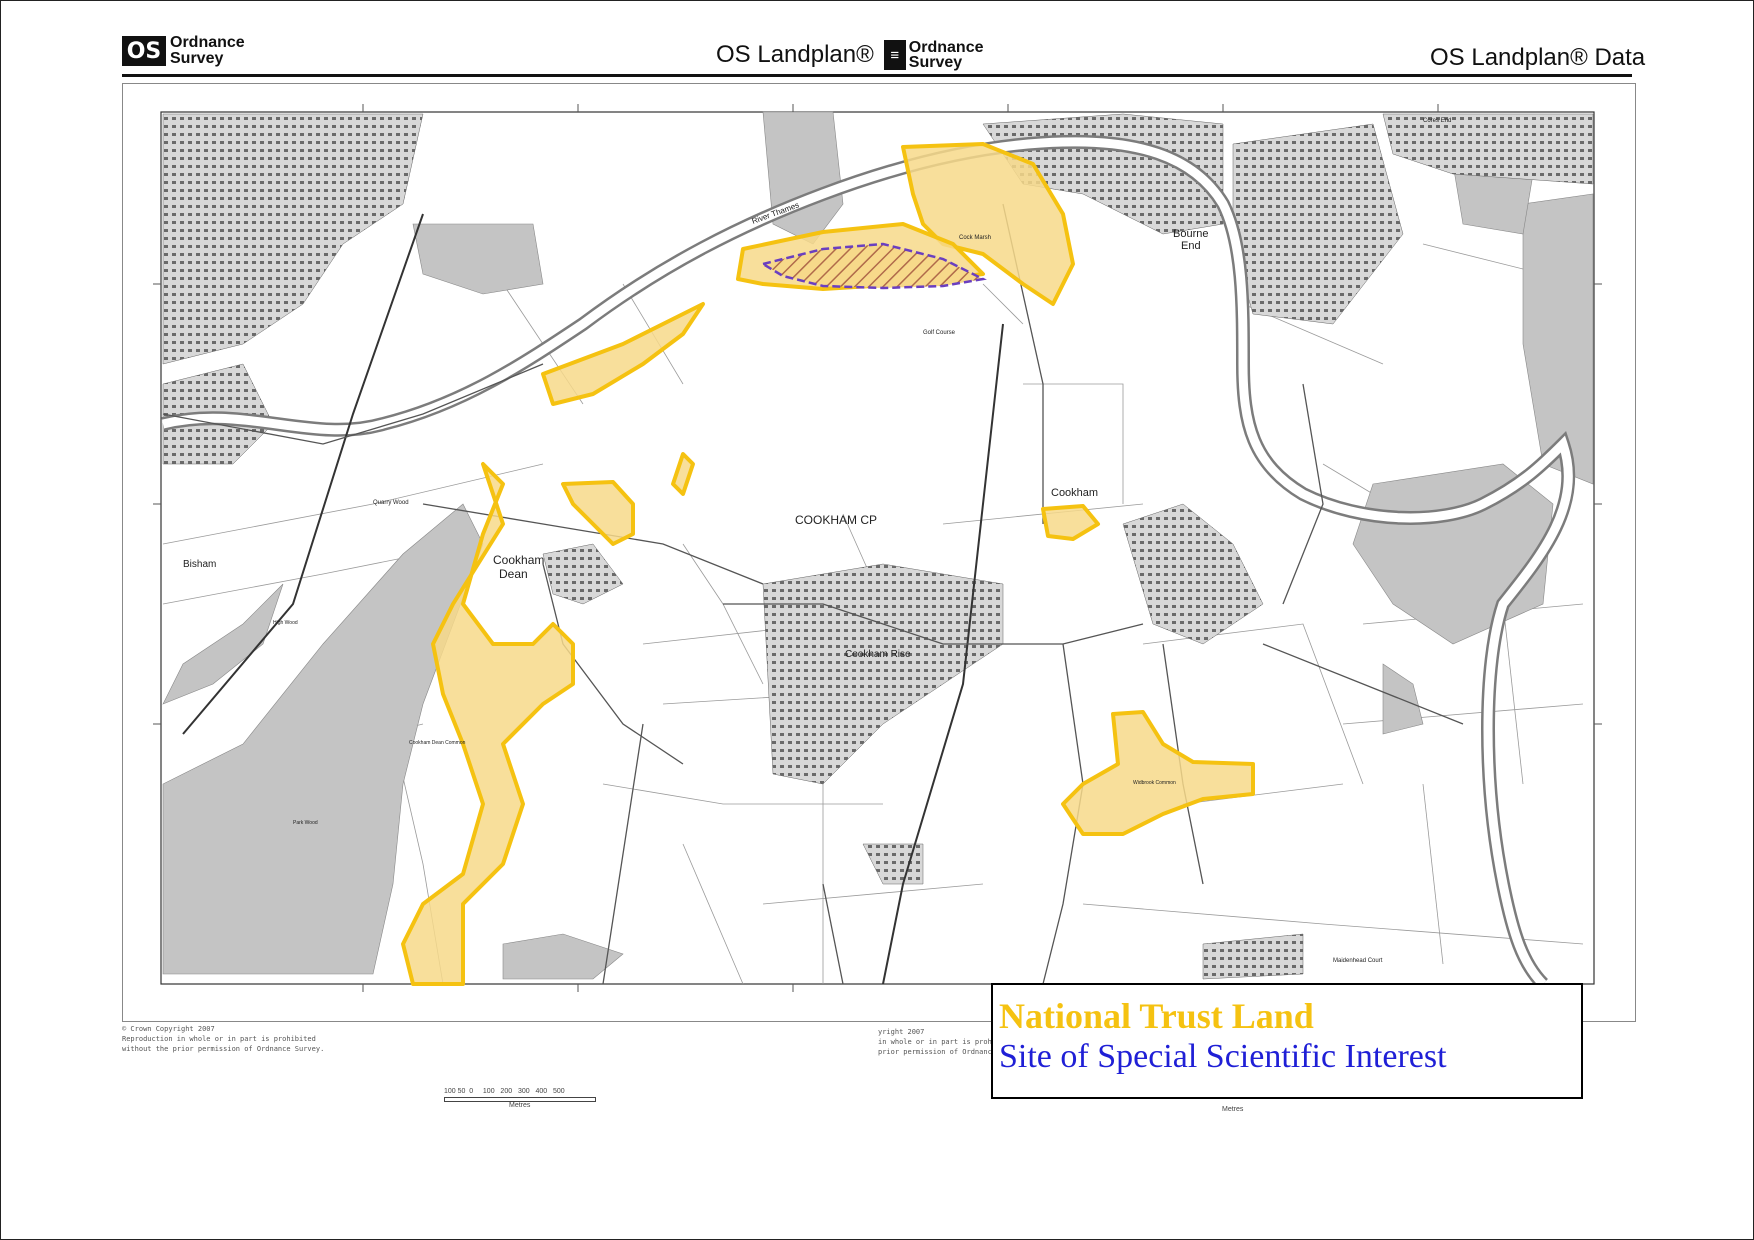  Describe the element at coordinates (513, 574) in the screenshot. I see `label-cookham-dean-2: Dean` at that location.